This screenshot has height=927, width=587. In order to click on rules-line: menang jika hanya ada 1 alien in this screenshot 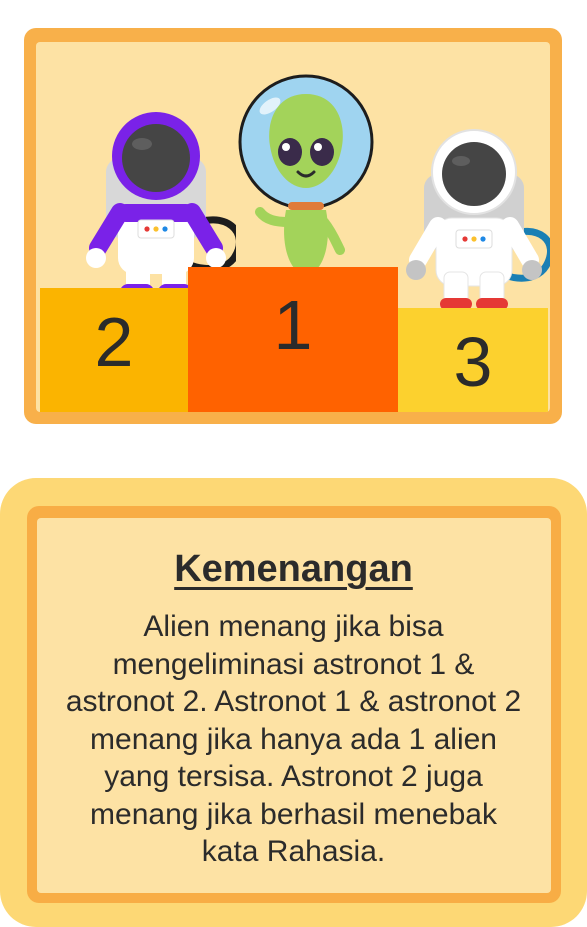, I will do `click(293, 739)`.